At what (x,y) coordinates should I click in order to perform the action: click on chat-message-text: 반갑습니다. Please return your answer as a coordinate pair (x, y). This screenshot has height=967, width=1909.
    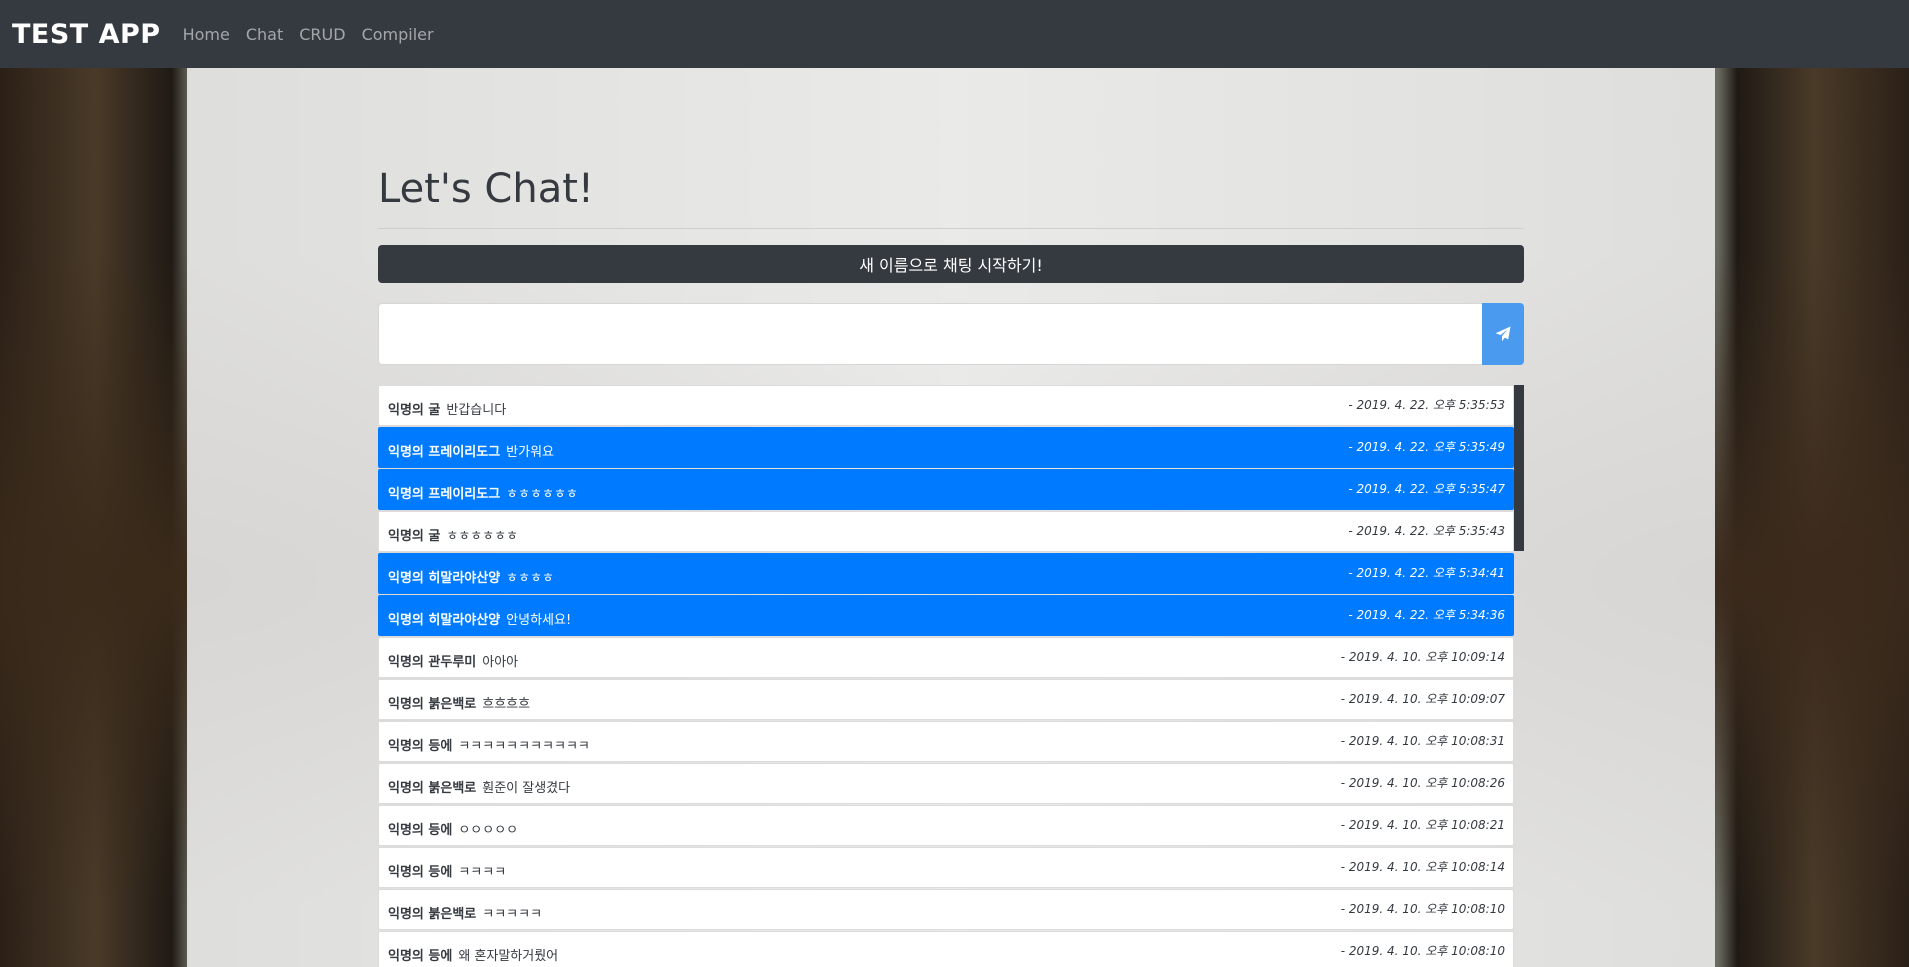
    Looking at the image, I should click on (476, 410).